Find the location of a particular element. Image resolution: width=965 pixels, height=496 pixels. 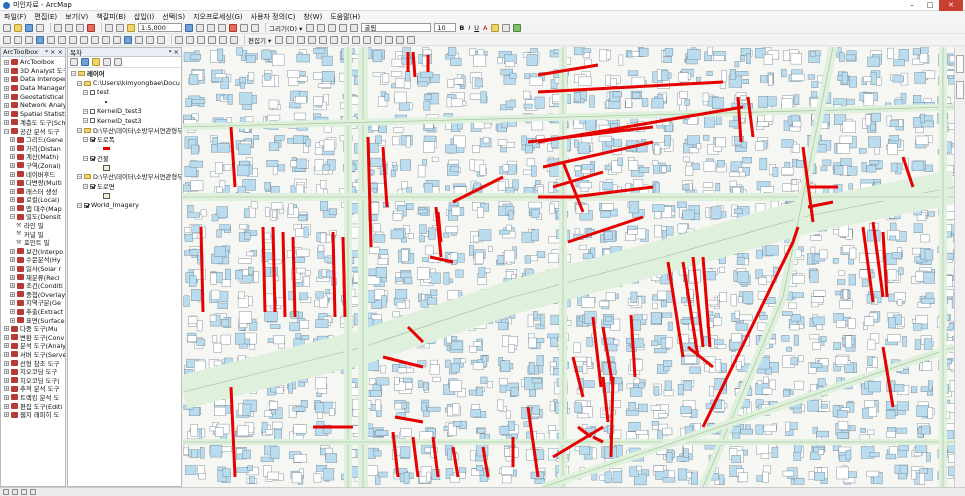

text-icon is located at coordinates (343, 27).